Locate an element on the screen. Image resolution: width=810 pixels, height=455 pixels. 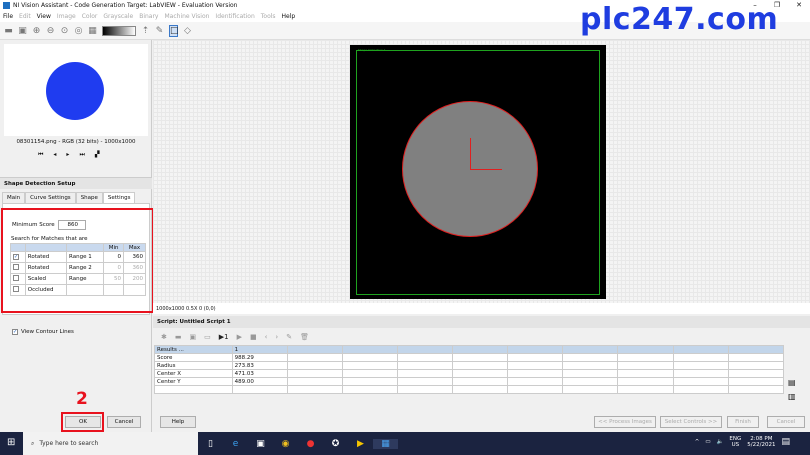
stop-icon: ■ is located at coordinates (253, 337).